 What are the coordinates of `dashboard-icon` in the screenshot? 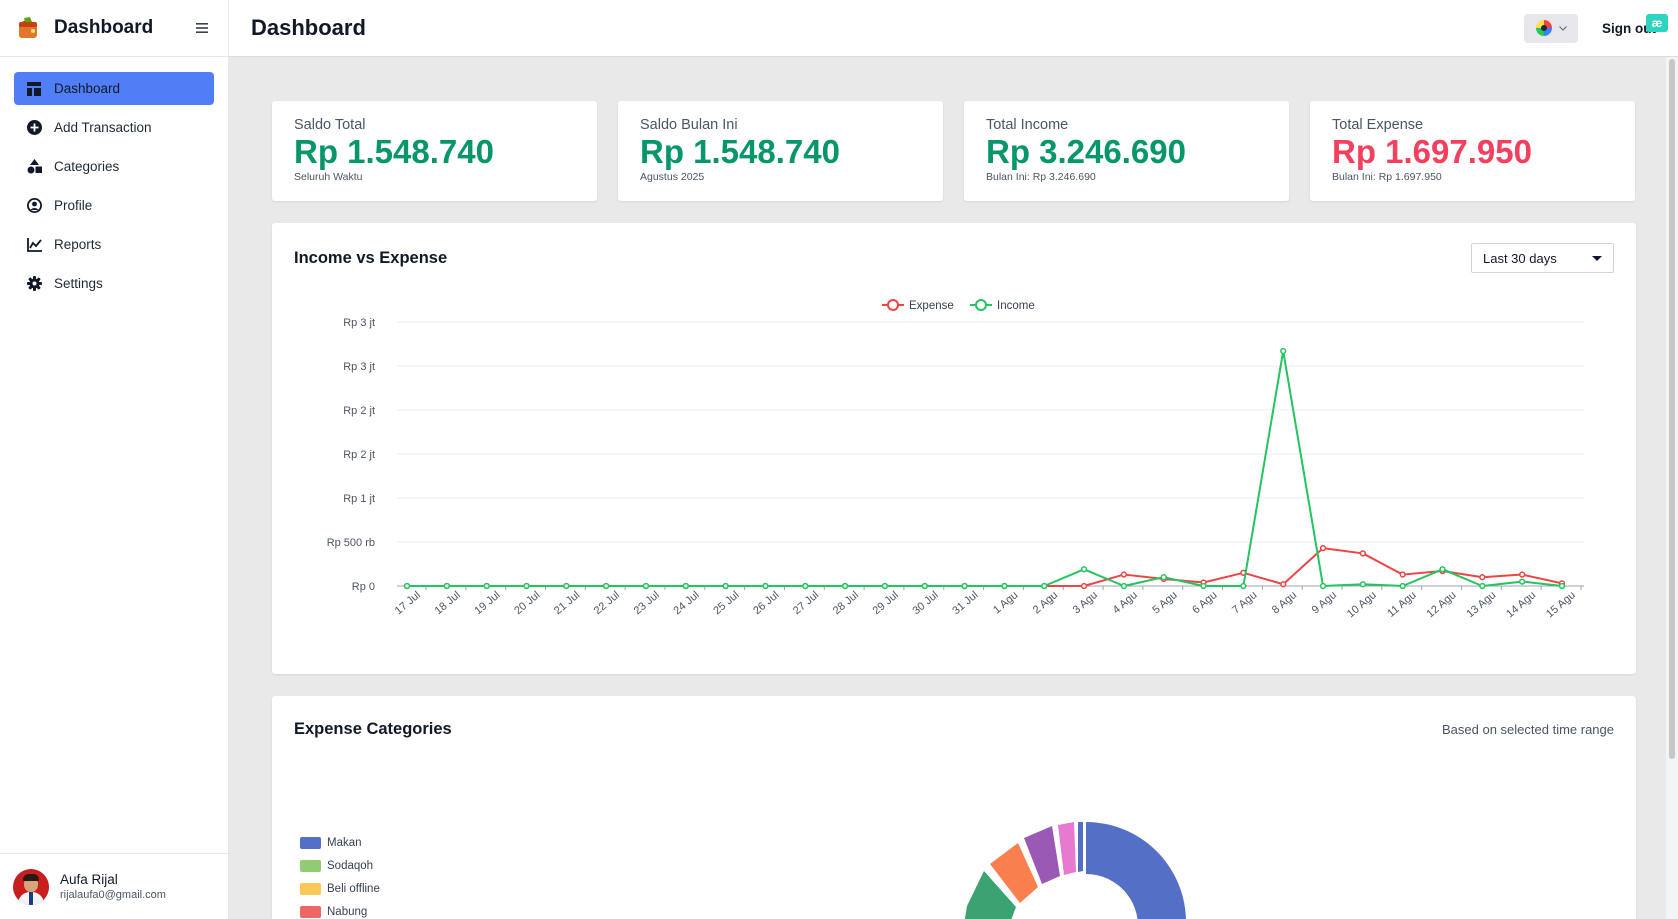 It's located at (34, 89).